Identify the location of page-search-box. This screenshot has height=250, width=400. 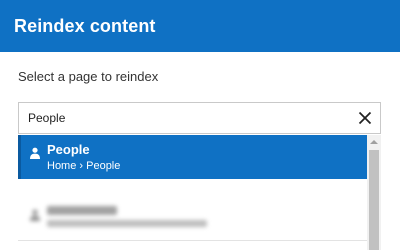
(199, 118).